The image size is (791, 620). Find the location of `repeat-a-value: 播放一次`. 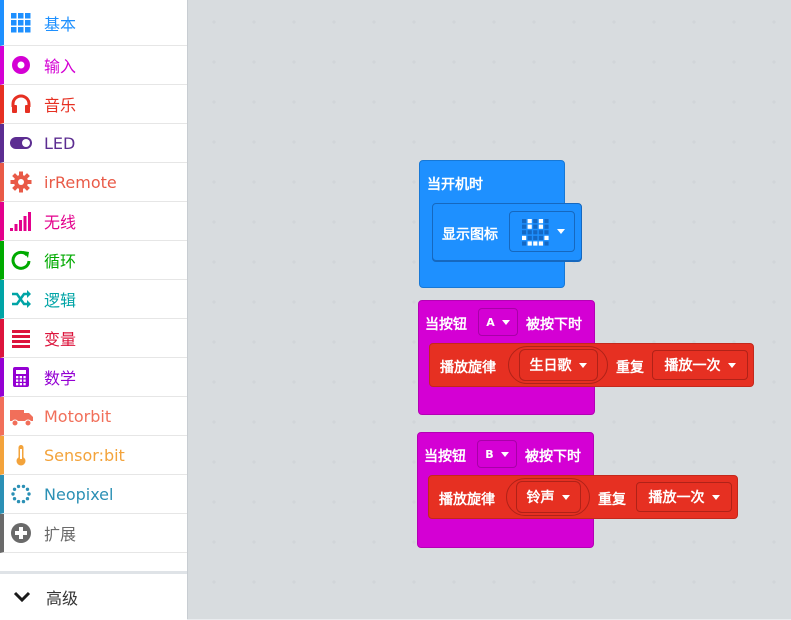

repeat-a-value: 播放一次 is located at coordinates (692, 366).